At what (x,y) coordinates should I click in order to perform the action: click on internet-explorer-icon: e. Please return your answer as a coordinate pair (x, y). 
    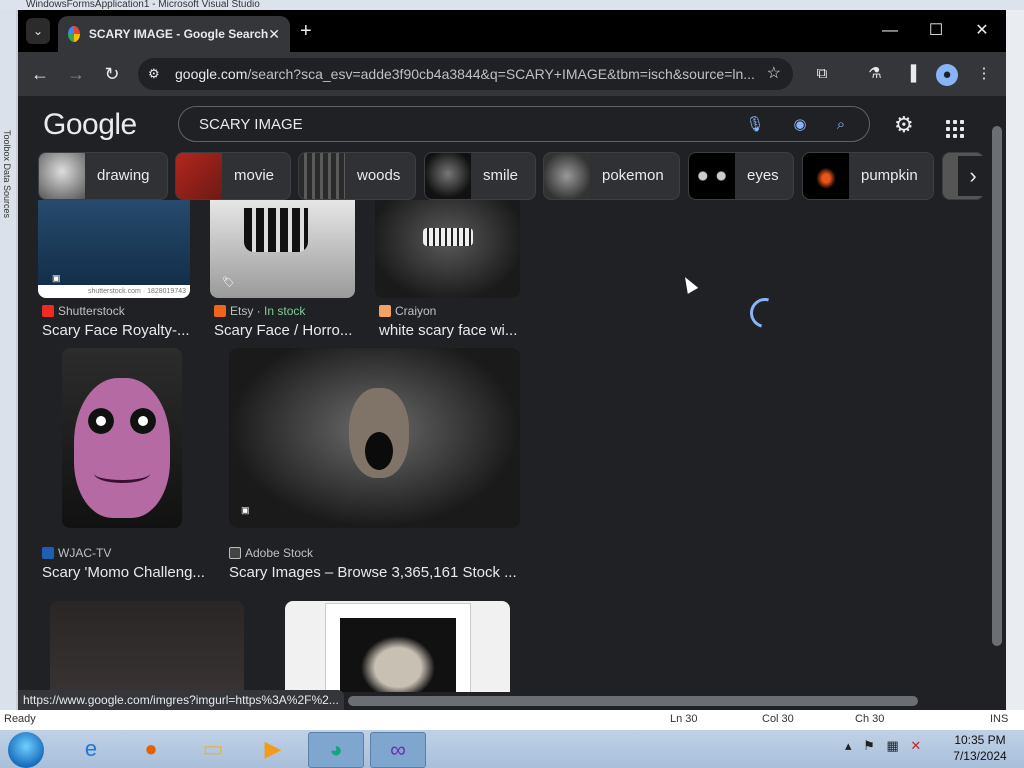
    Looking at the image, I should click on (91, 749).